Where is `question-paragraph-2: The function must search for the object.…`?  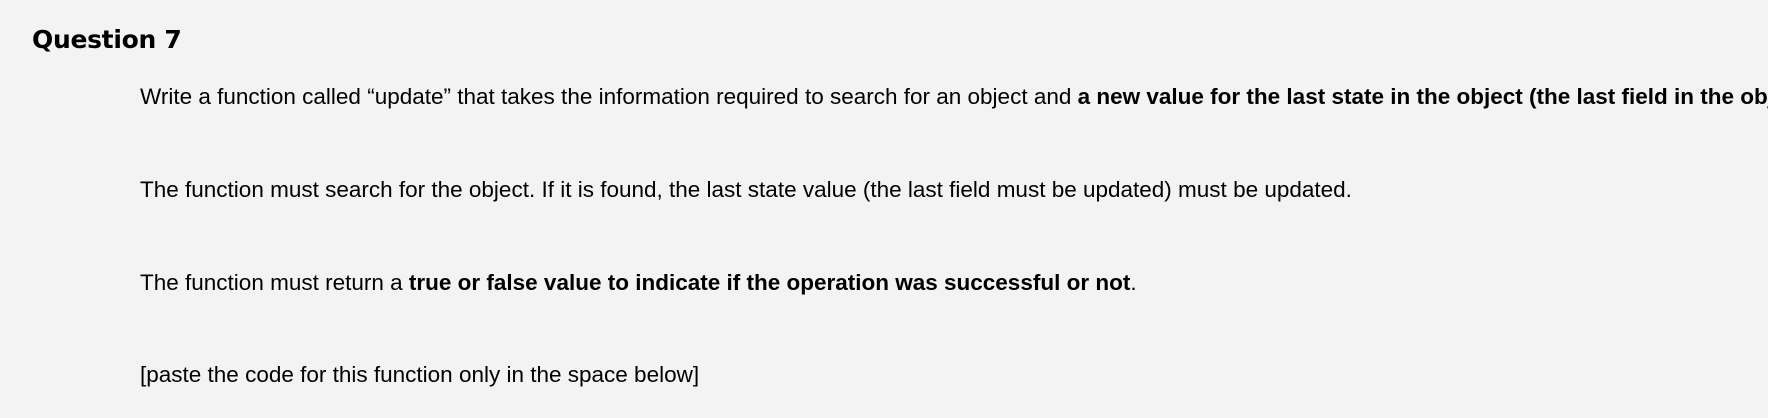
question-paragraph-2: The function must search for the object.… is located at coordinates (746, 189).